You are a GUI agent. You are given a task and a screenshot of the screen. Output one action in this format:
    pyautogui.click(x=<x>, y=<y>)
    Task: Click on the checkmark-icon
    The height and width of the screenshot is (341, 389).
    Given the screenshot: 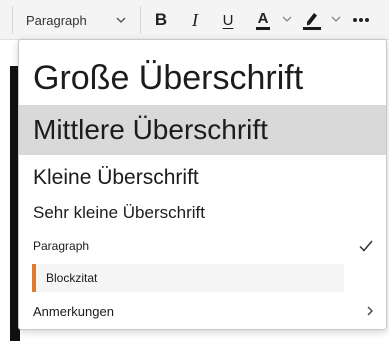 What is the action you would take?
    pyautogui.click(x=366, y=246)
    